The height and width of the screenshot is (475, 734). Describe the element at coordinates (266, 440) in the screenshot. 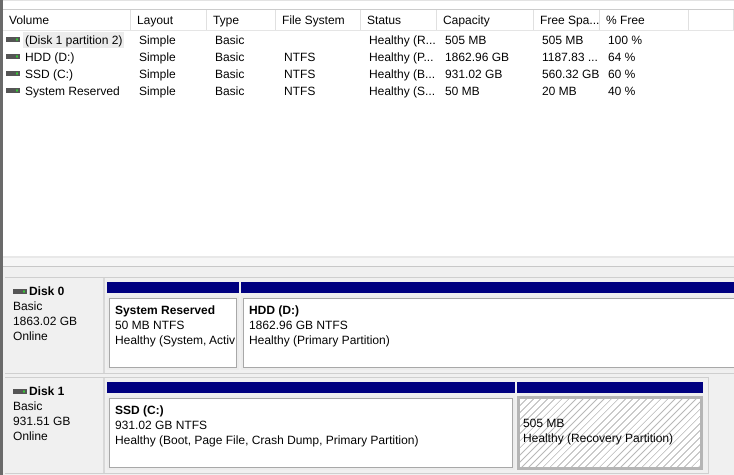

I see `partition-status: Healthy (Boot, Page File, Crash Dump, Primary Partition)` at that location.